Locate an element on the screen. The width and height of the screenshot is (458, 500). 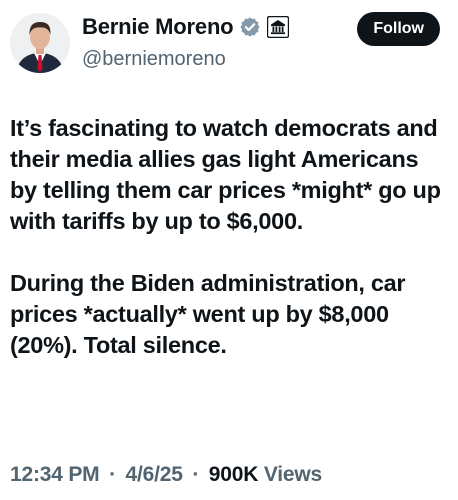
views-count: 900K is located at coordinates (234, 474).